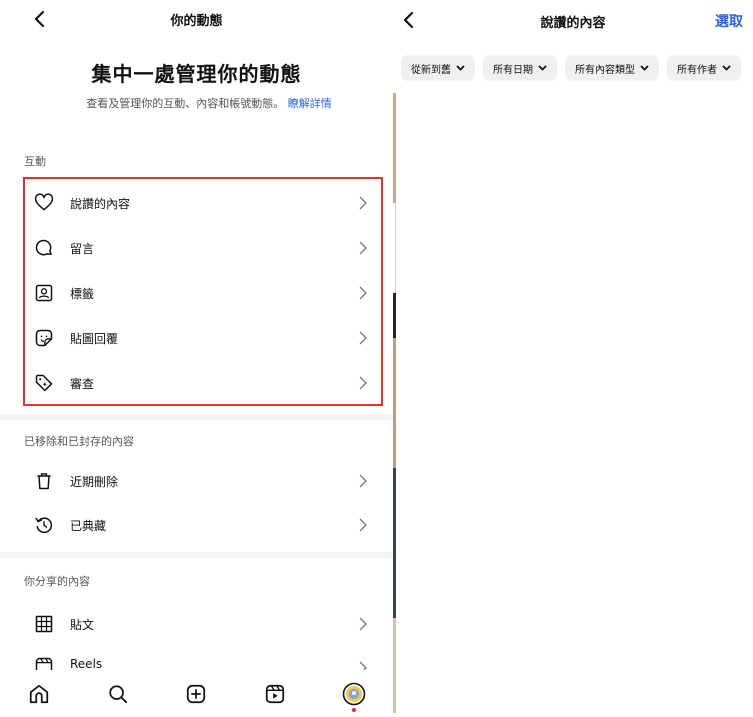 The image size is (753, 717). I want to click on hero-description: 查看及管理你的互動、內容和帳號動態。 瞭解詳情, so click(209, 103).